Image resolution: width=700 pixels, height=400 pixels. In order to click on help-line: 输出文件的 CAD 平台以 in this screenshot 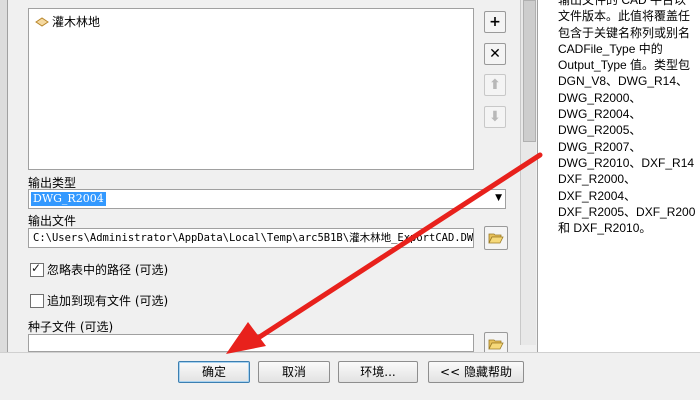, I will do `click(622, 3)`.